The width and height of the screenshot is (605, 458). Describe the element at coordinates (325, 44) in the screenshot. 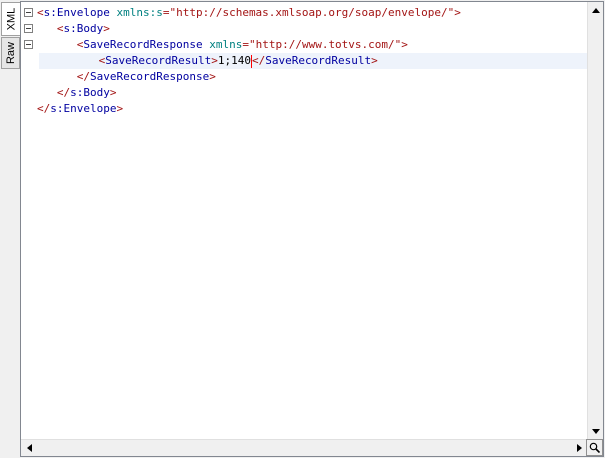

I see `attribute-value: "http://www.totvs.com/"` at that location.